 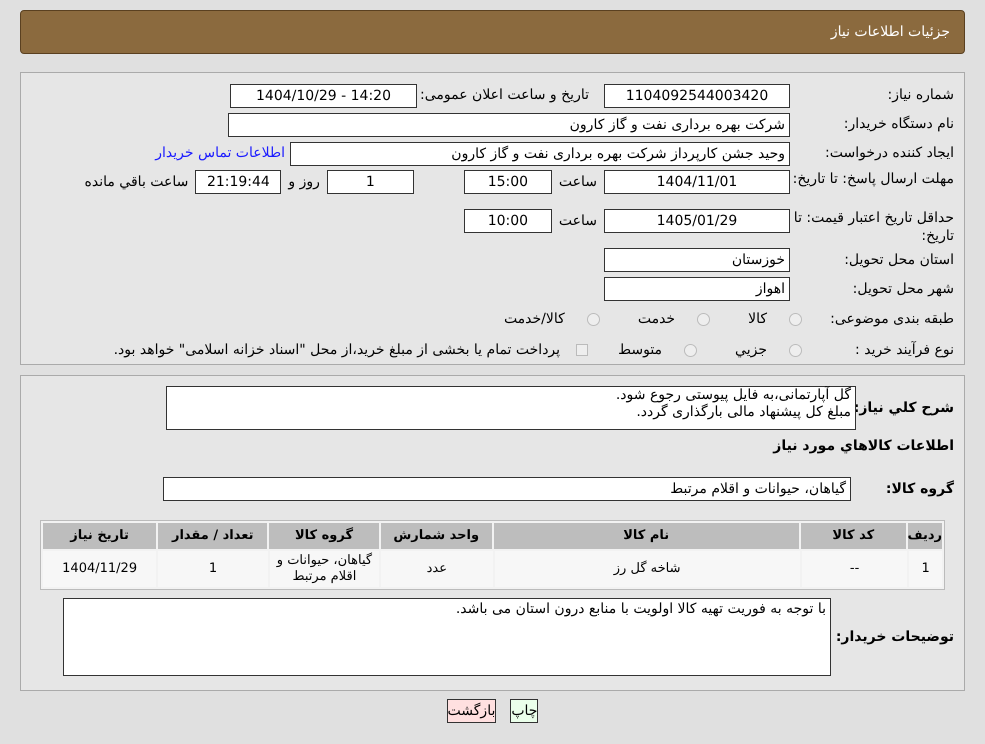 What do you see at coordinates (890, 32) in the screenshot?
I see `page-title: جزئیات اطلاعات نیاز` at bounding box center [890, 32].